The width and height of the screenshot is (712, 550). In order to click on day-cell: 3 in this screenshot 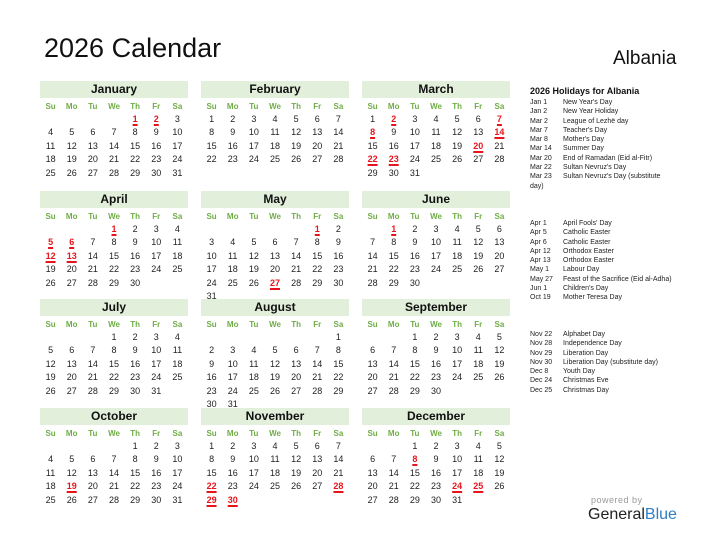, I will do `click(254, 446)`.